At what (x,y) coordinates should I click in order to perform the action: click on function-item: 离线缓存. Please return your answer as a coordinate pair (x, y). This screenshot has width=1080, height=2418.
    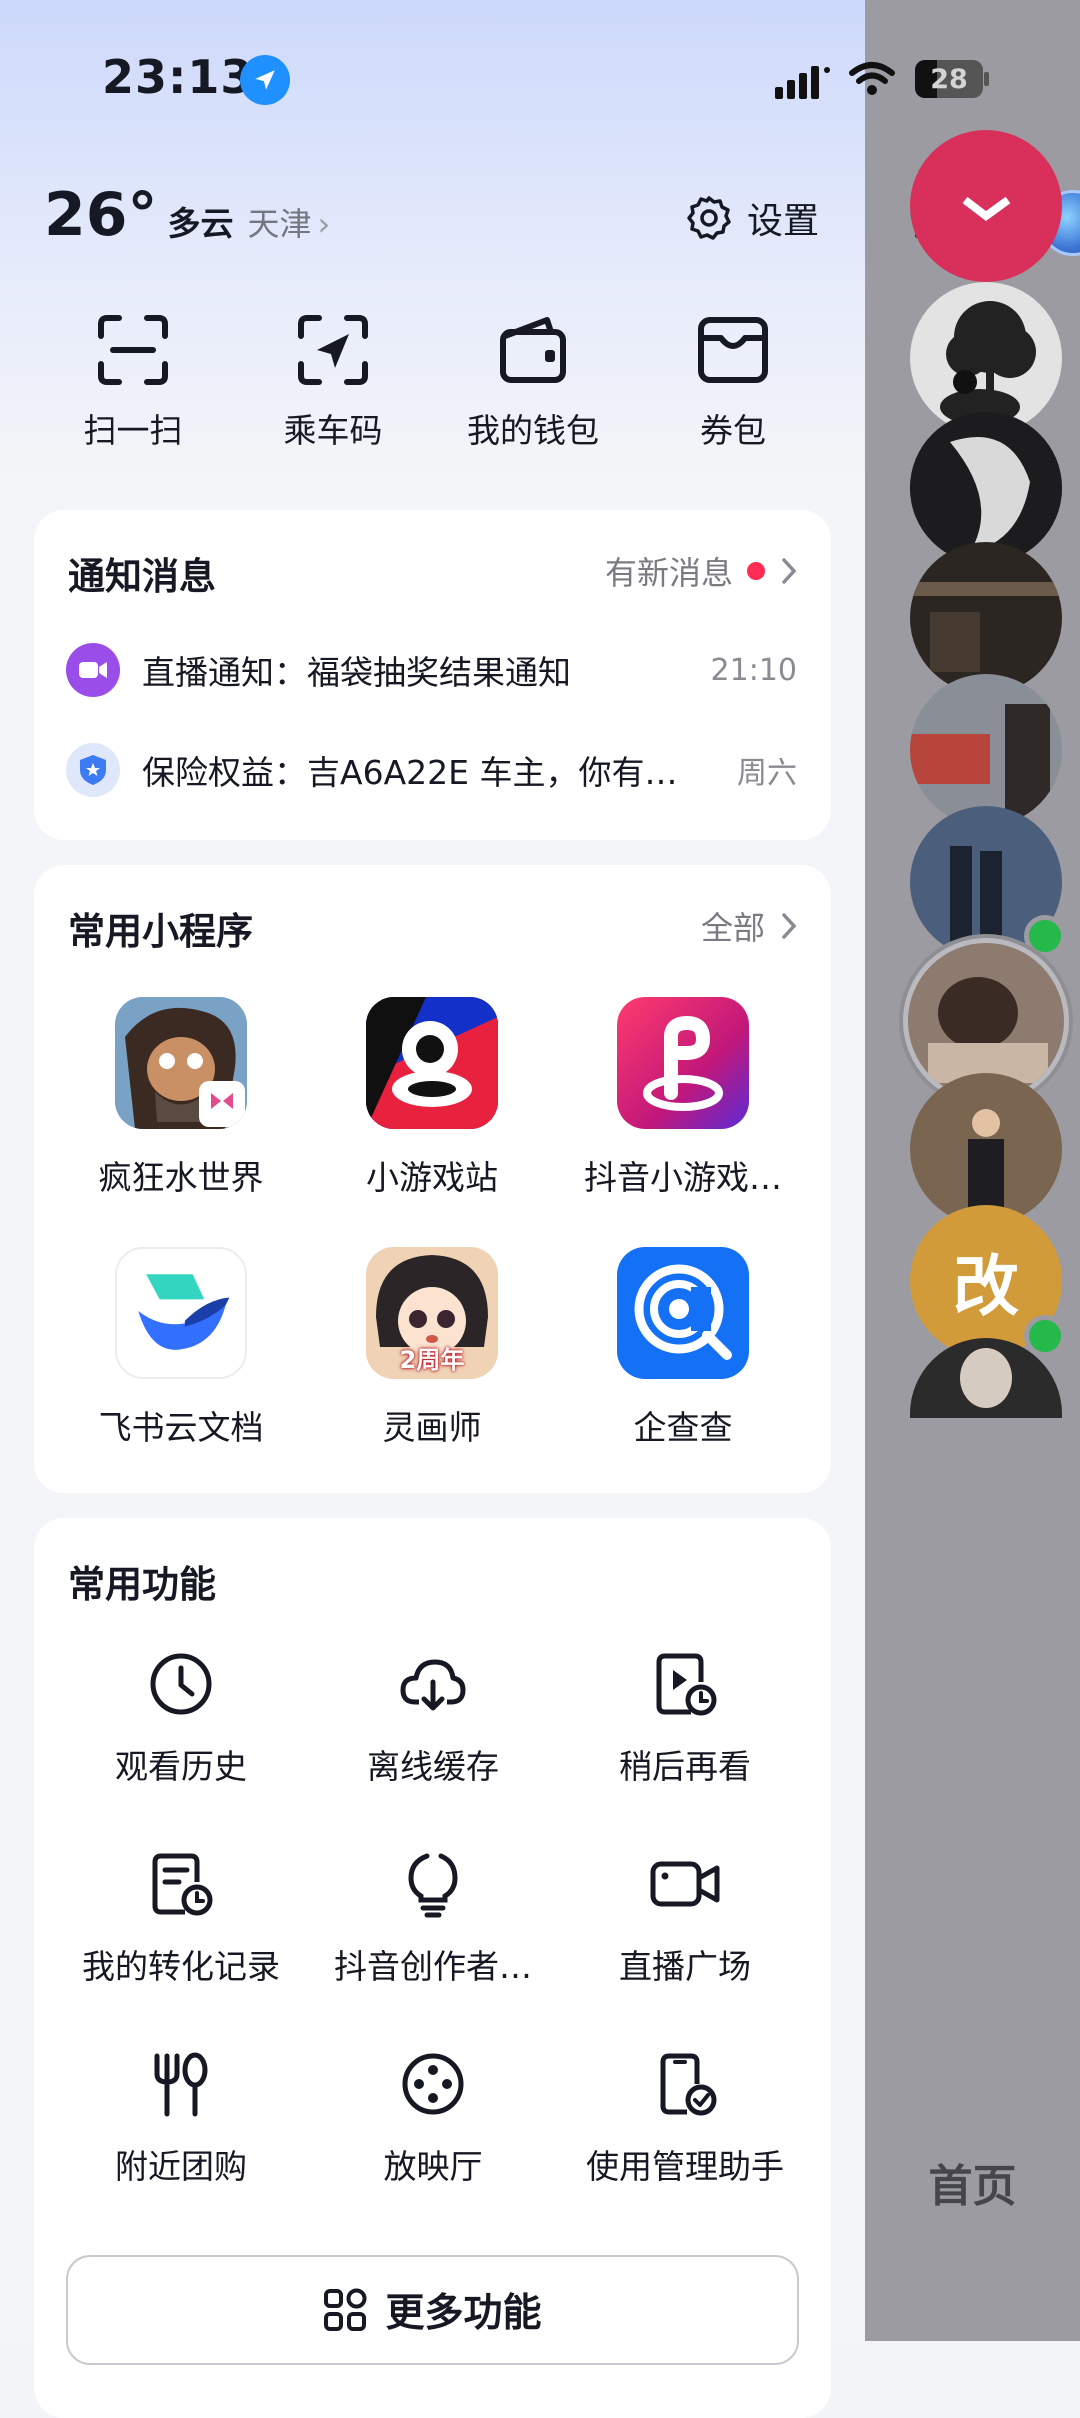
    Looking at the image, I should click on (433, 1719).